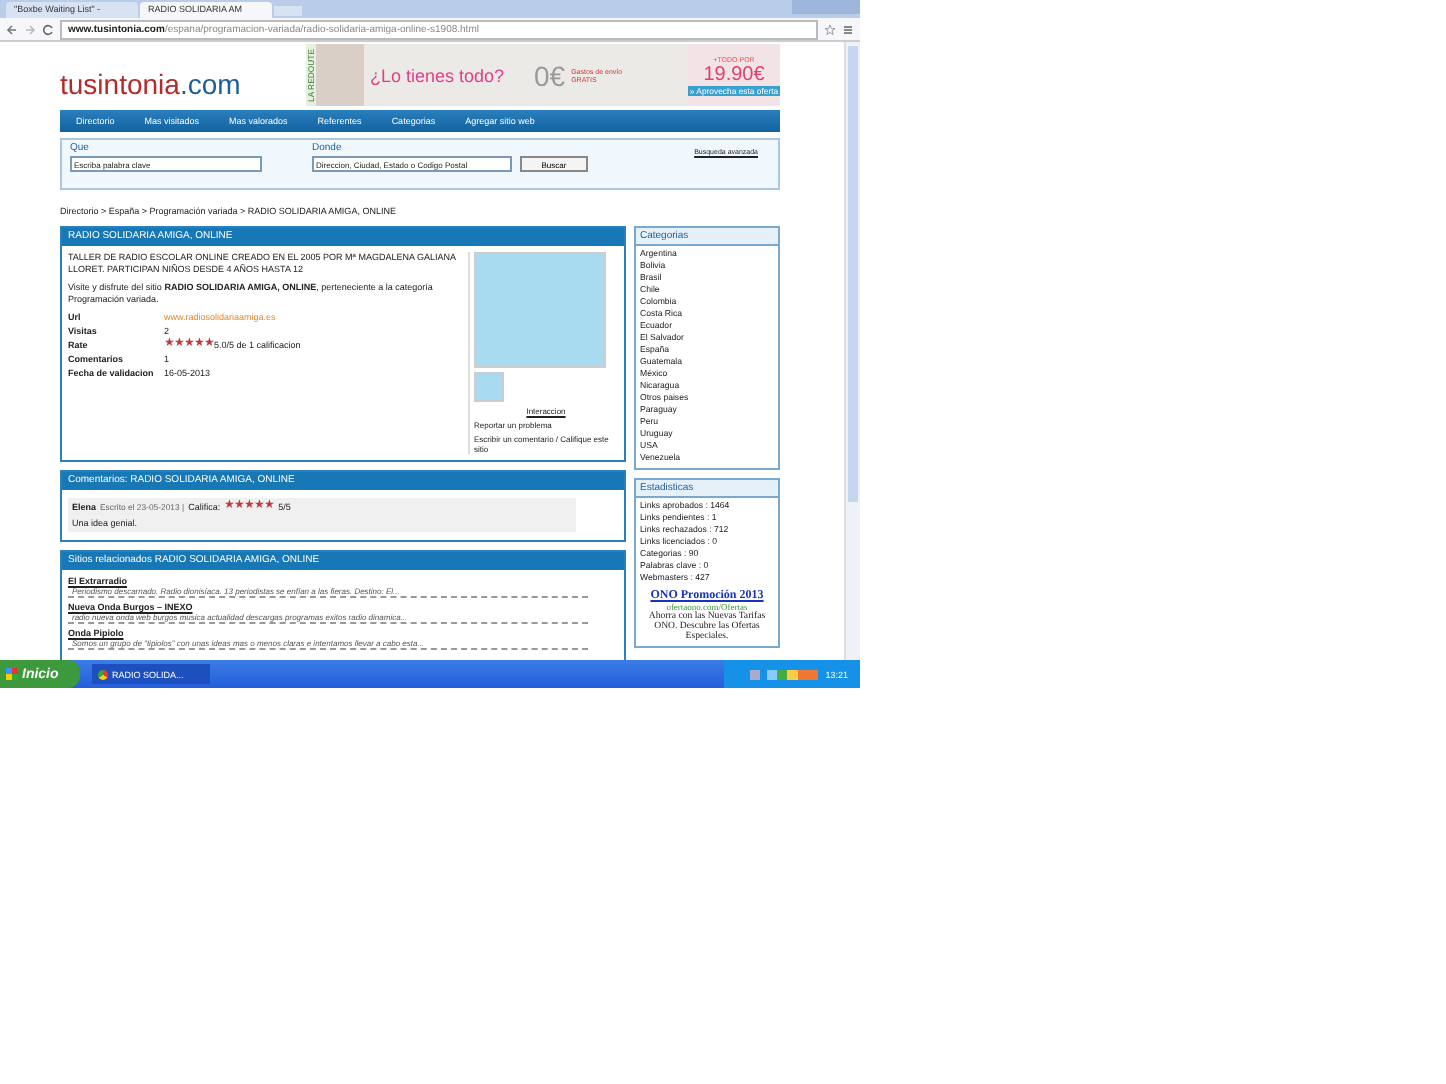  I want to click on scrollbar, so click(852, 351).